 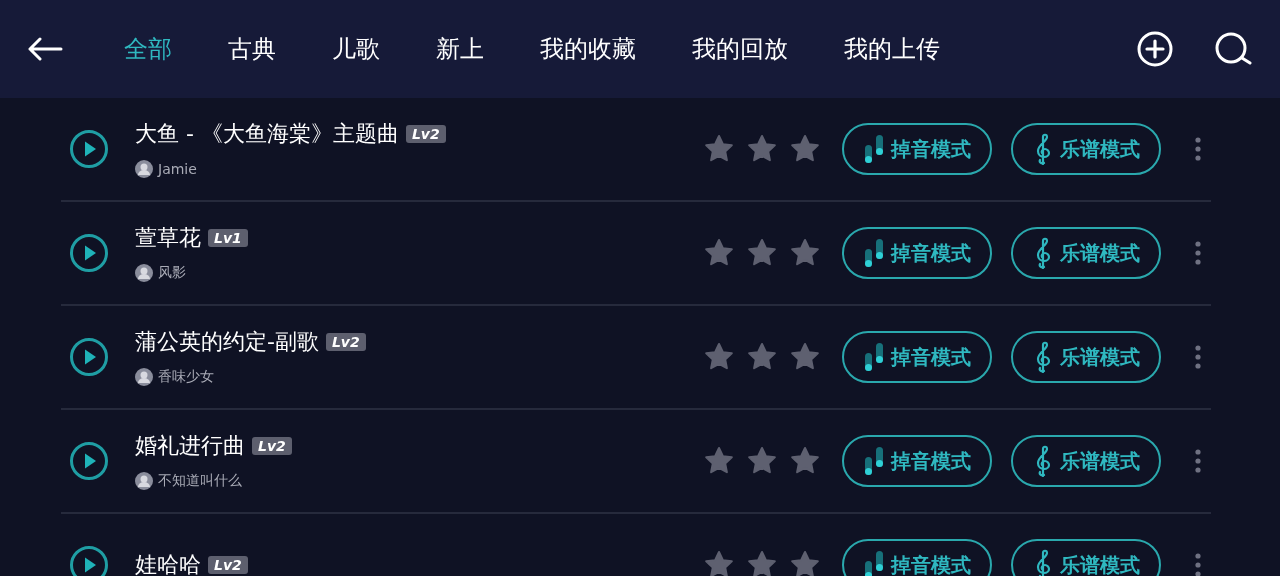 What do you see at coordinates (588, 49) in the screenshot?
I see `category-tab: 我的收藏` at bounding box center [588, 49].